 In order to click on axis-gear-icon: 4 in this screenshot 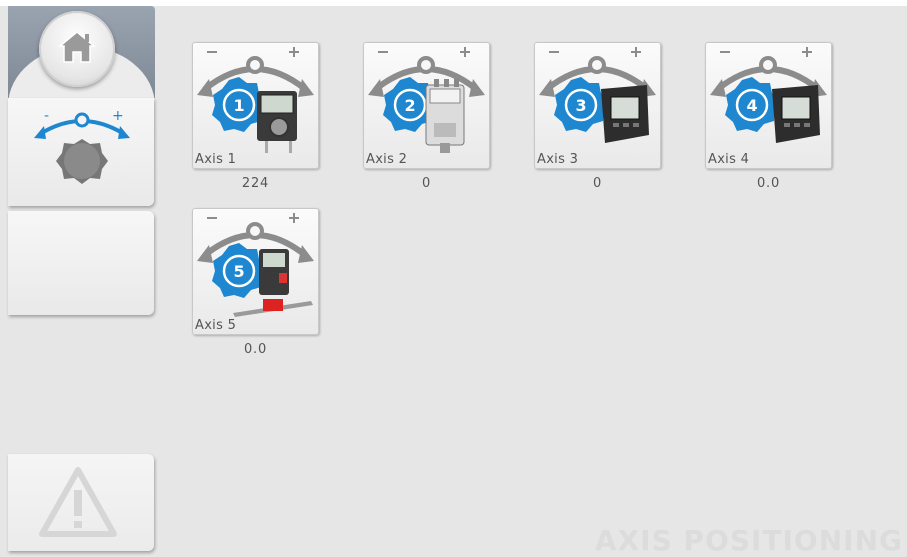, I will do `click(752, 104)`.